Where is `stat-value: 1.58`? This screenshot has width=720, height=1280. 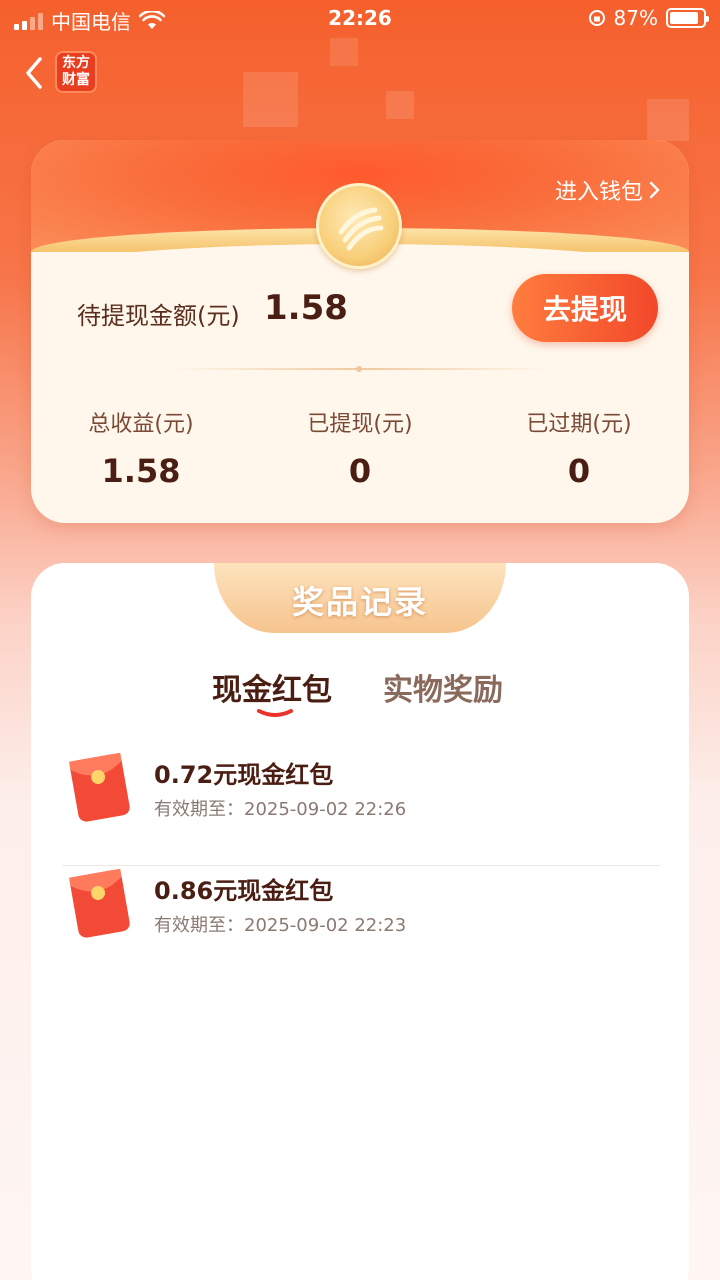 stat-value: 1.58 is located at coordinates (141, 471).